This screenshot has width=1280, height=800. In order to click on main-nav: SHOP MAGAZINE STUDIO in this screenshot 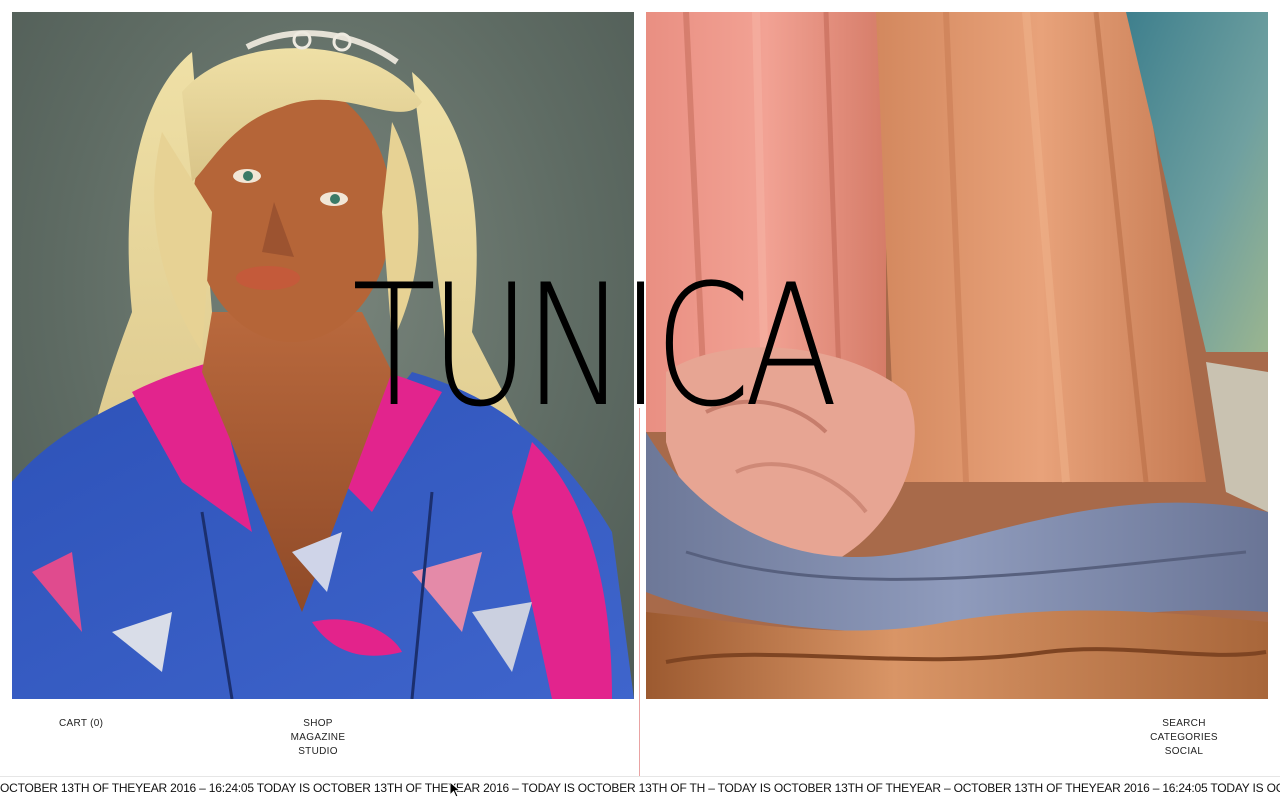, I will do `click(318, 738)`.